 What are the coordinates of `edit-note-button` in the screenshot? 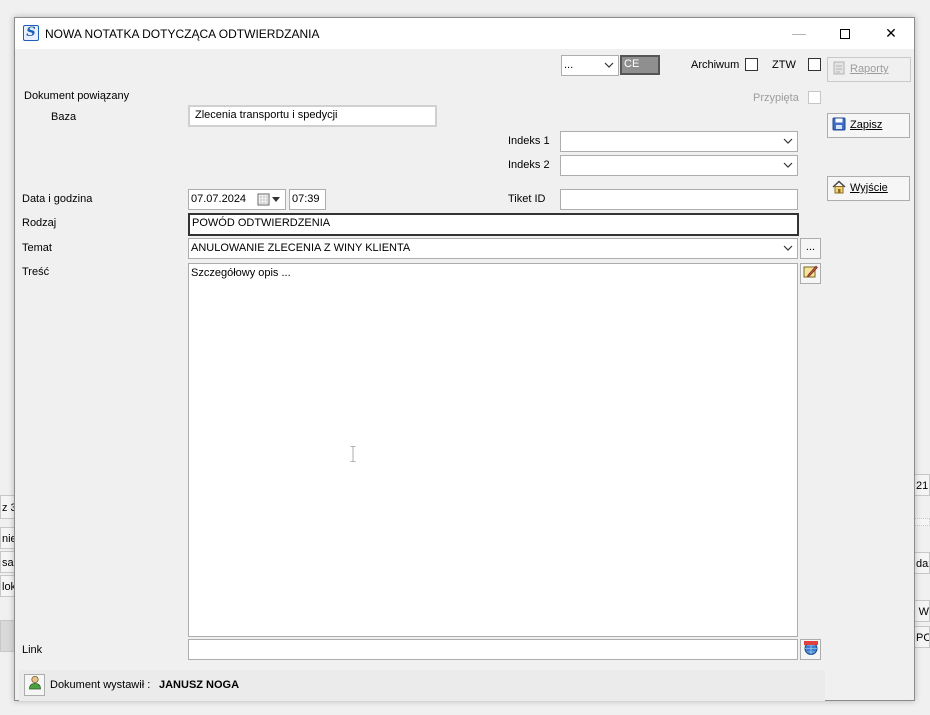 It's located at (810, 273).